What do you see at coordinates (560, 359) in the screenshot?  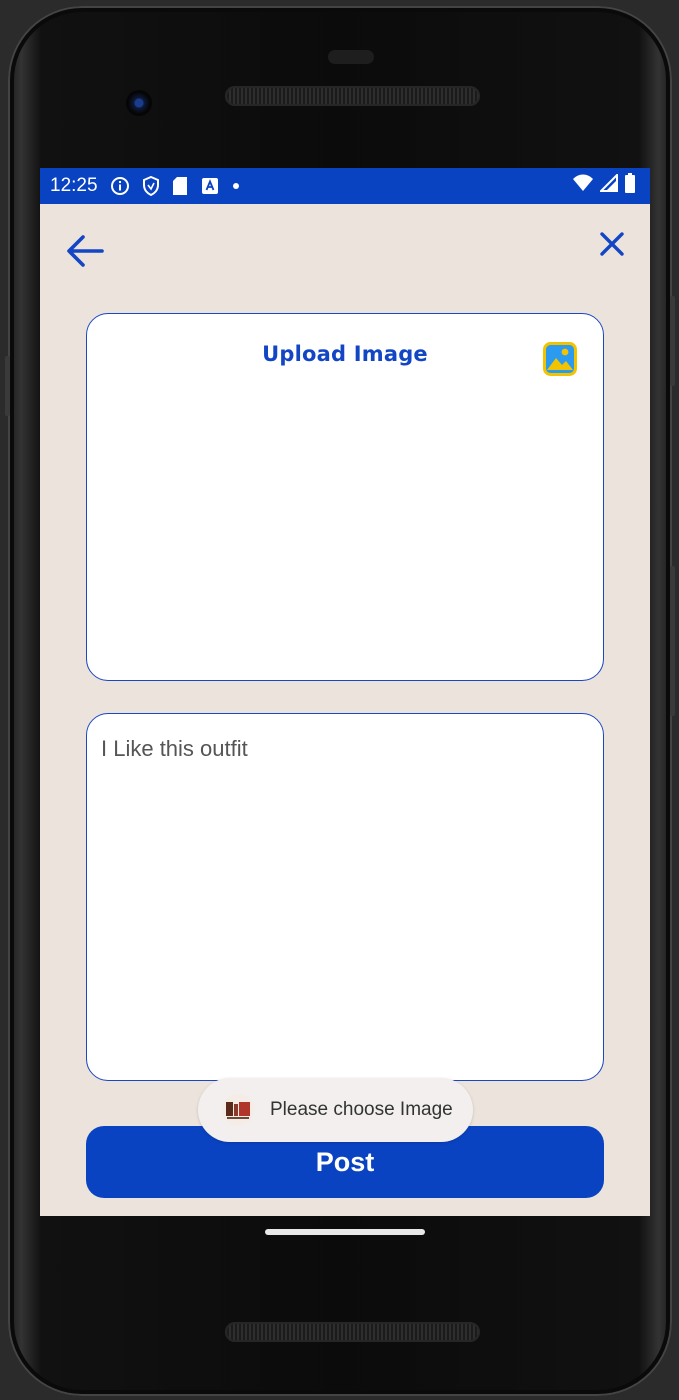 I see `image-icon` at bounding box center [560, 359].